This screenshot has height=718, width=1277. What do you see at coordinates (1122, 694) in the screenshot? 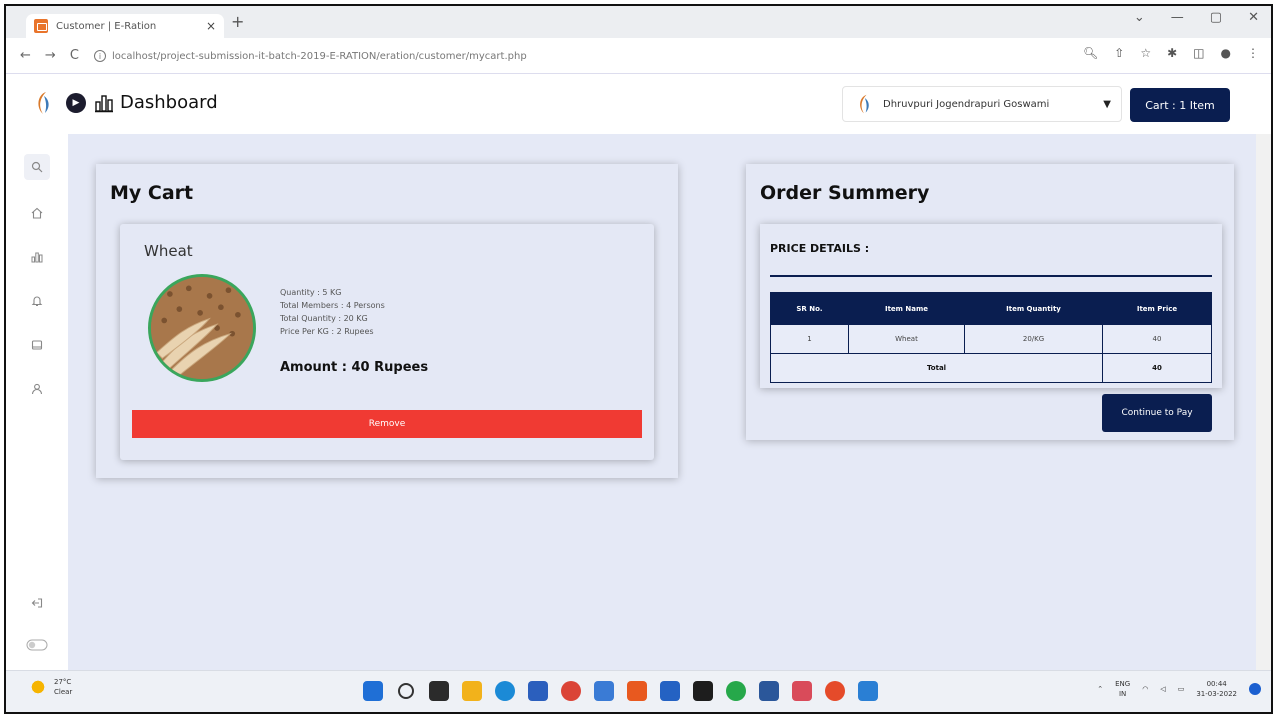
I see `region-code: IN` at bounding box center [1122, 694].